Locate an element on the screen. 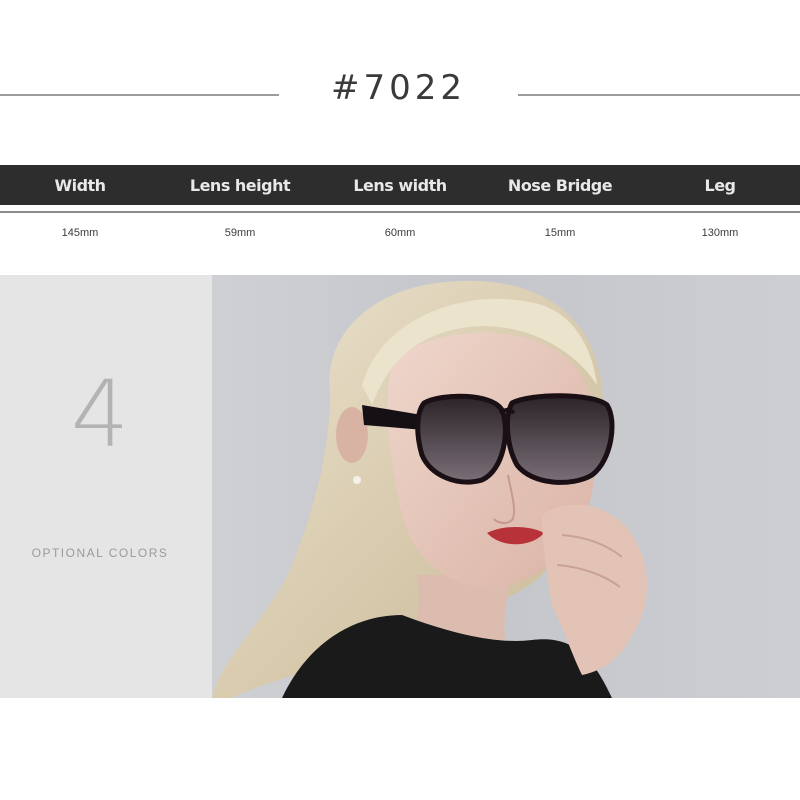 This screenshot has height=800, width=800. spec-value-lens-width: 60mm is located at coordinates (400, 233).